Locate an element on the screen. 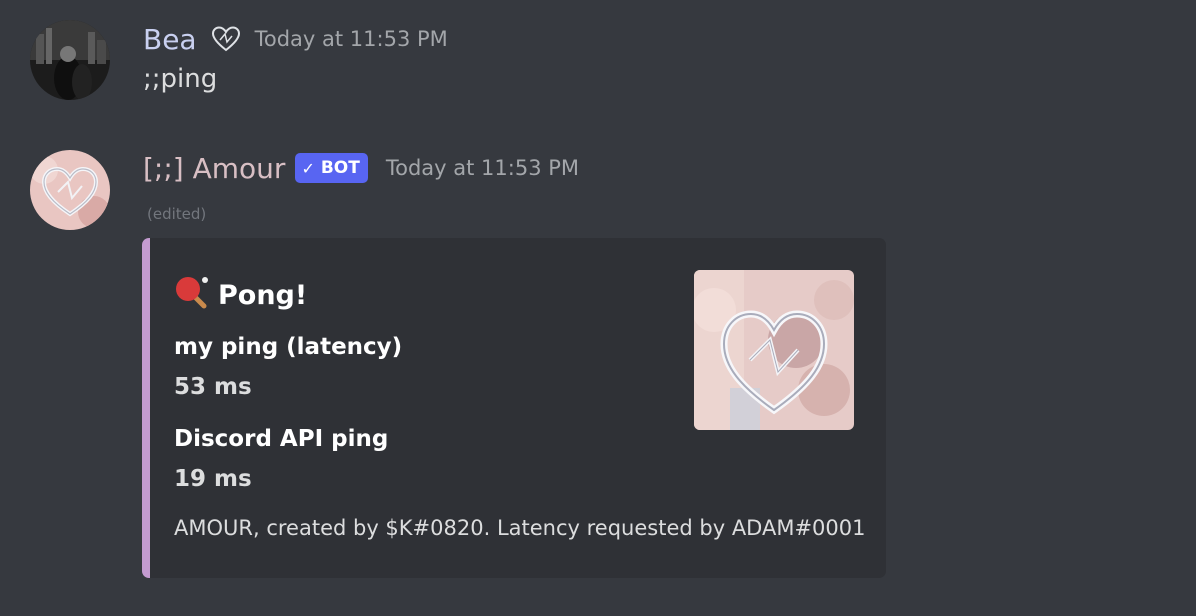  field-name: Discord API ping is located at coordinates (281, 439).